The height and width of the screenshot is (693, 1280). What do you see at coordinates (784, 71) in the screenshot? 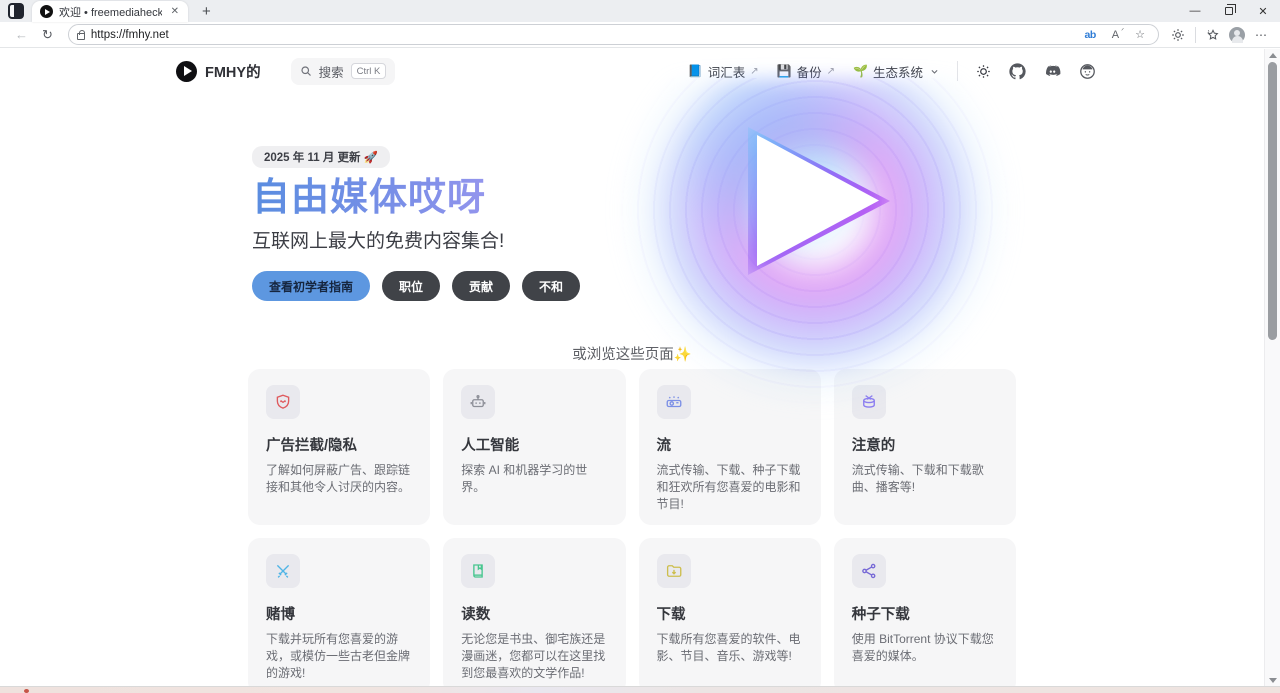
I see `floppy-emoji-icon: 💾` at bounding box center [784, 71].